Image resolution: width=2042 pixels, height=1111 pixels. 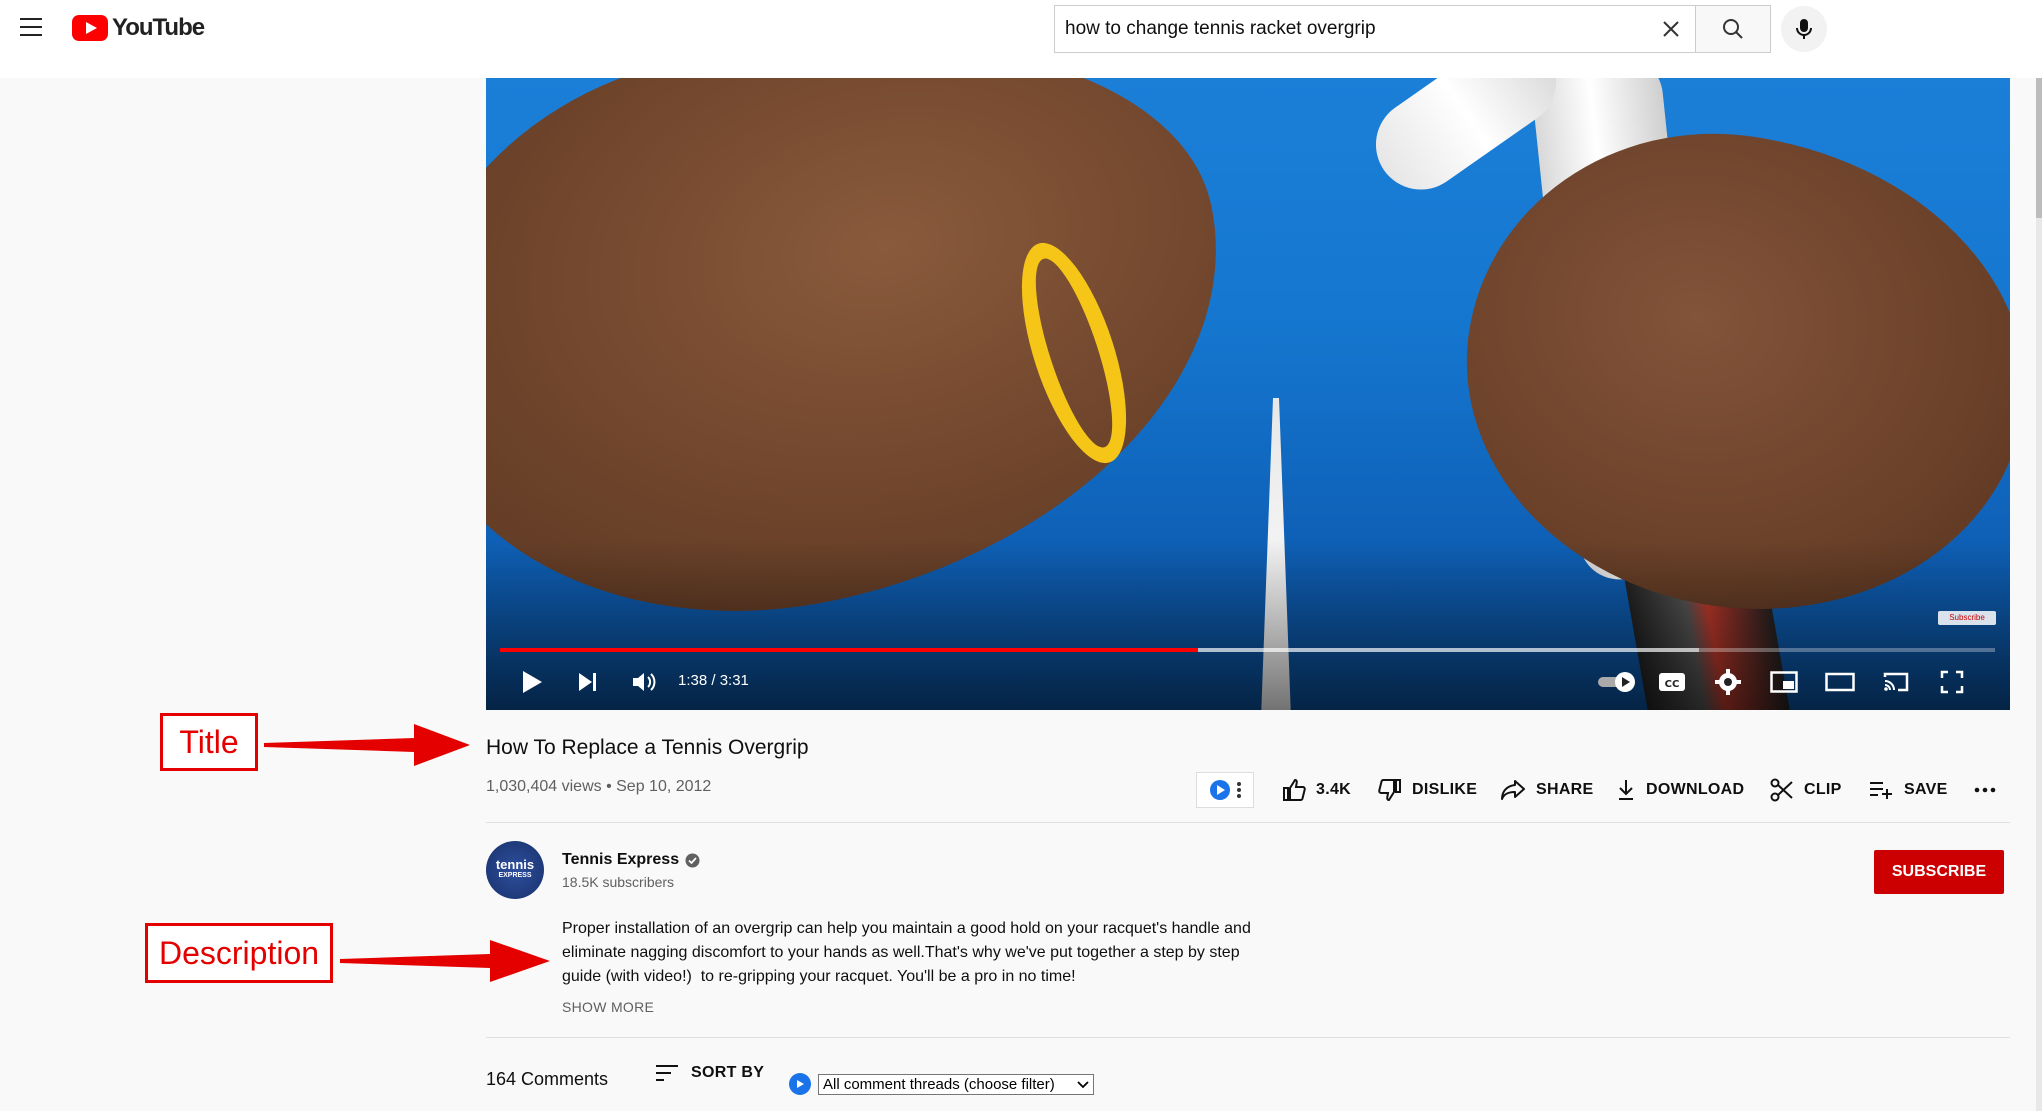 What do you see at coordinates (445, 961) in the screenshot?
I see `description-annotation-arrow` at bounding box center [445, 961].